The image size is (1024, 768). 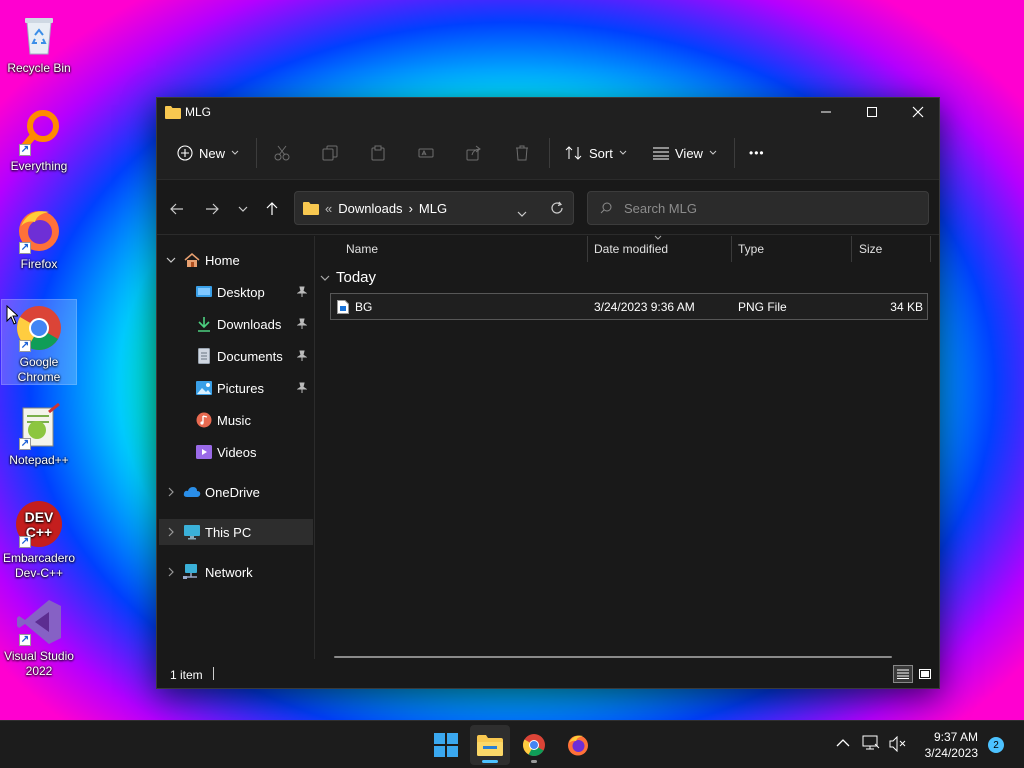 I want to click on nav-item-downloads: Downloads, so click(x=236, y=324).